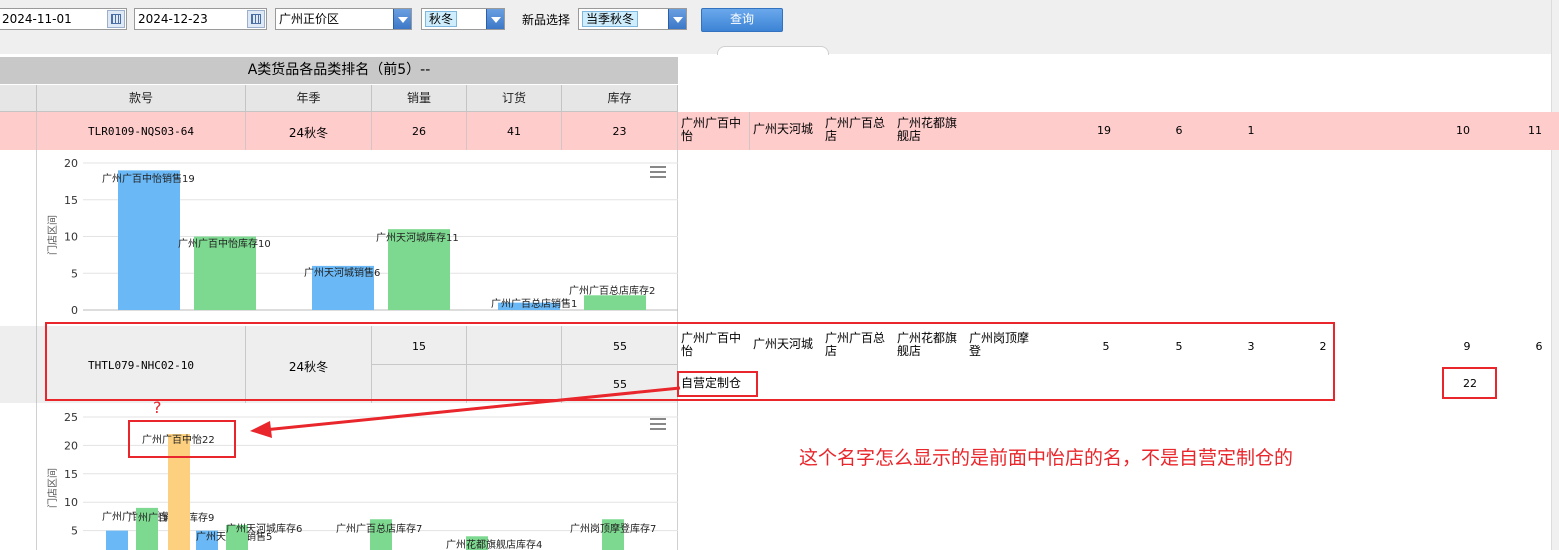  Describe the element at coordinates (1555, 275) in the screenshot. I see `vertical-scrollbar` at that location.